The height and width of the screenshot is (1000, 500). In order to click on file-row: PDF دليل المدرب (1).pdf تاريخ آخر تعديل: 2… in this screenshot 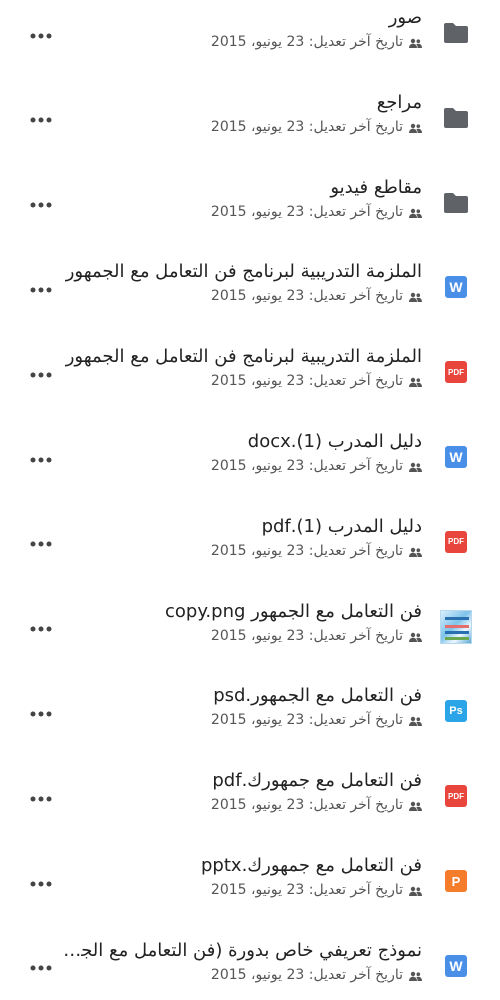, I will do `click(250, 551)`.